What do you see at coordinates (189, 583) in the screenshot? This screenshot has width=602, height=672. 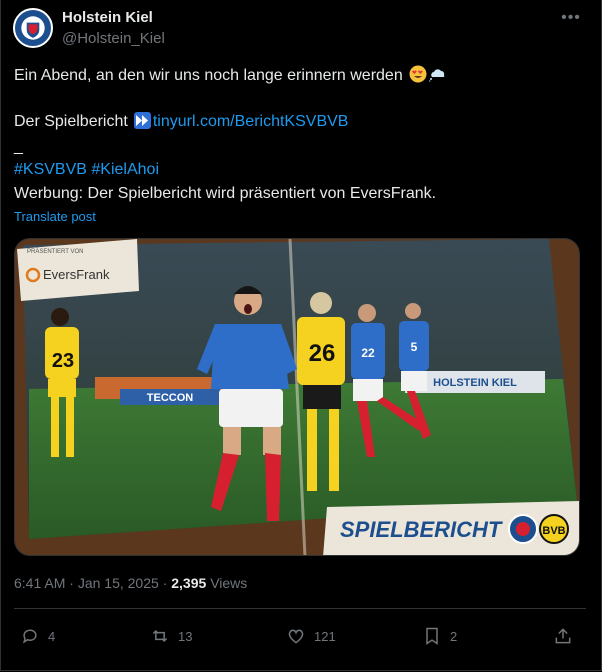 I see `views-count: 2,395` at bounding box center [189, 583].